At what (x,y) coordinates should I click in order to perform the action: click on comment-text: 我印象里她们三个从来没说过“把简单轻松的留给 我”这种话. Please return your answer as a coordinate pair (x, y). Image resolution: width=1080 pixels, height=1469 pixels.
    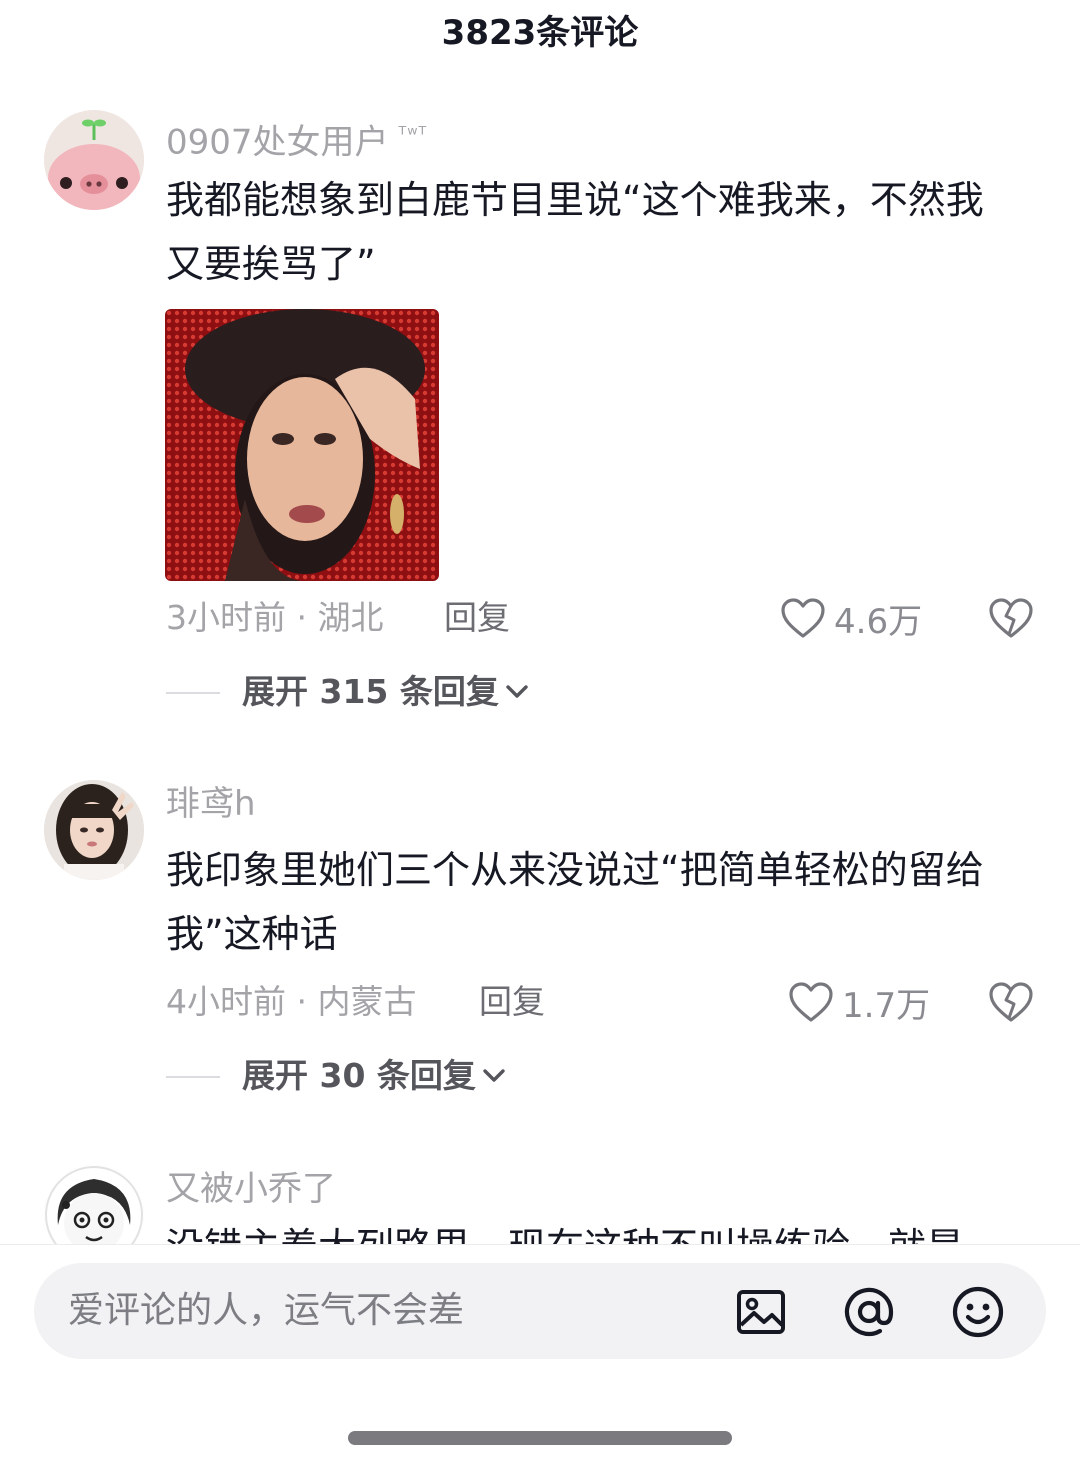
    Looking at the image, I should click on (575, 902).